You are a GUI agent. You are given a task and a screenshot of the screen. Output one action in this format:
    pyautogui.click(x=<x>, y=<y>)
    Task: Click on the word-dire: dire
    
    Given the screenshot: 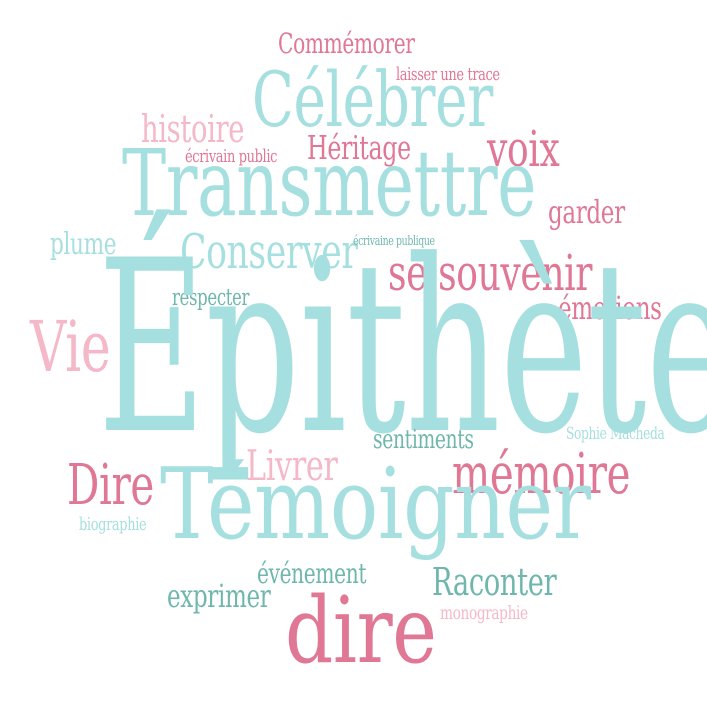 What is the action you would take?
    pyautogui.click(x=361, y=630)
    